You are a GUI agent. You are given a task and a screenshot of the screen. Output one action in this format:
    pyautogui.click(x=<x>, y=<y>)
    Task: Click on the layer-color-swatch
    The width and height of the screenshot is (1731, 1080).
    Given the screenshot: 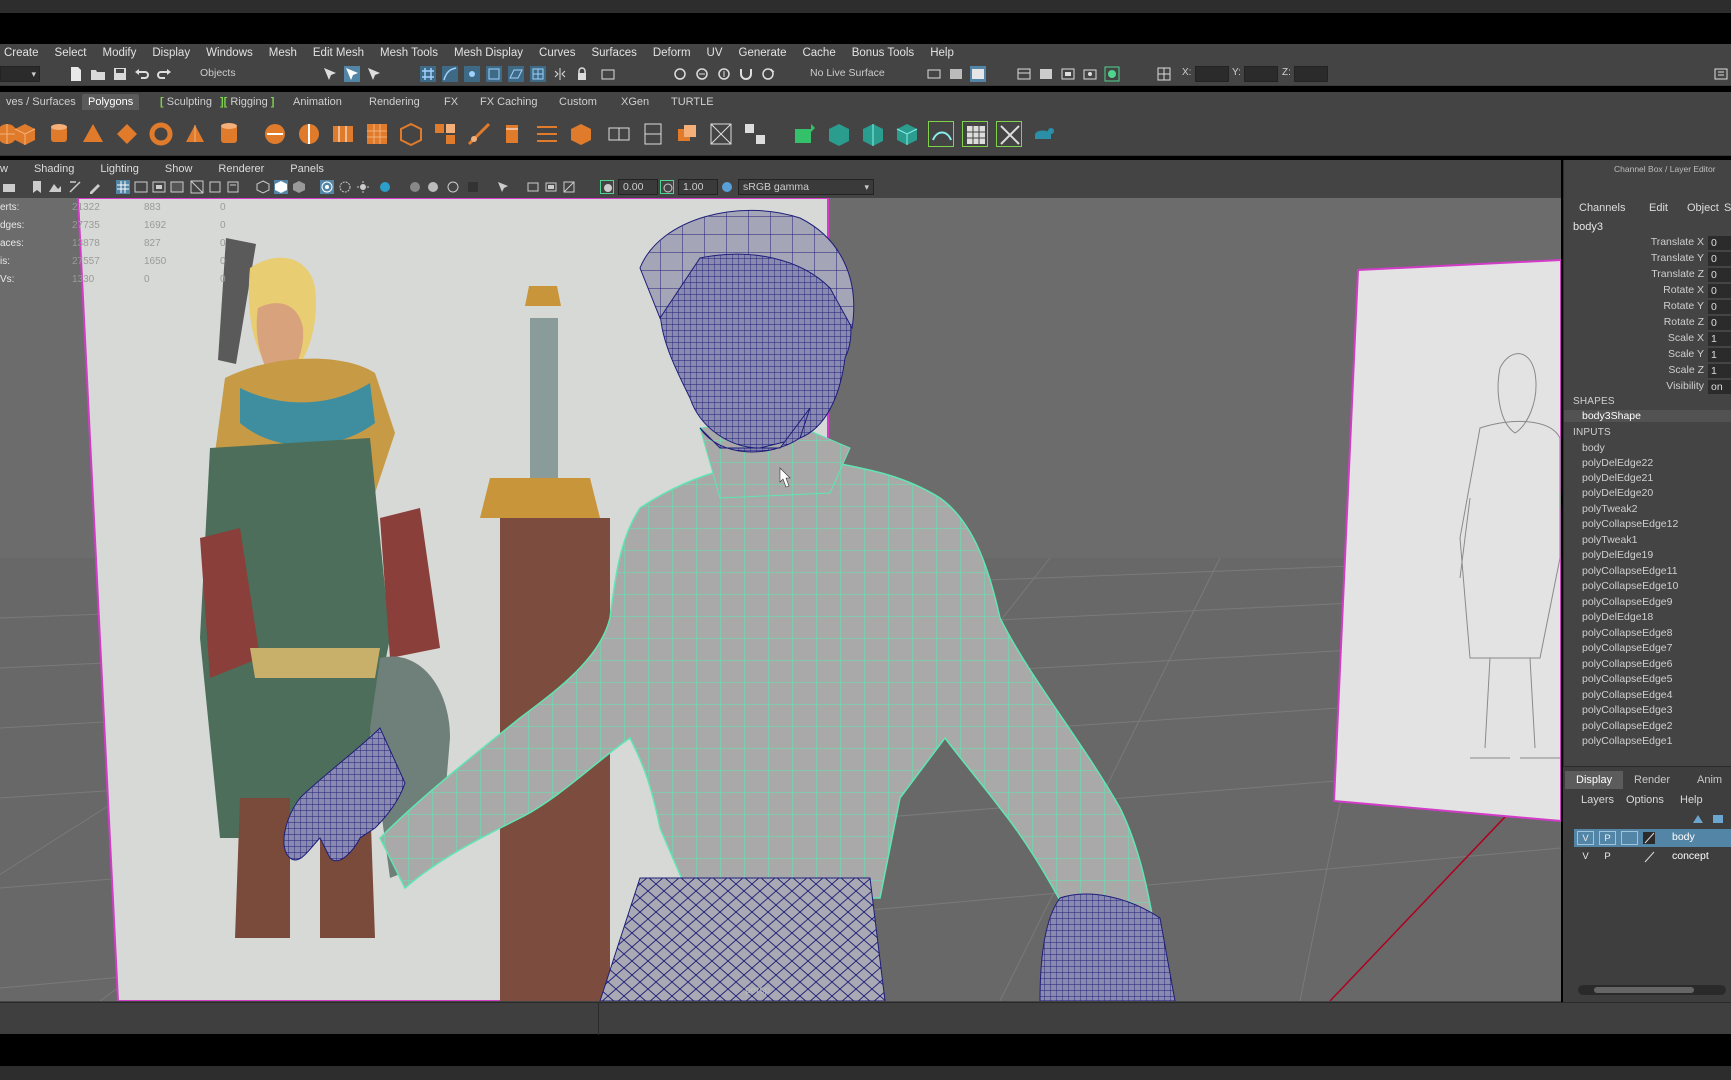 What is the action you would take?
    pyautogui.click(x=1650, y=838)
    